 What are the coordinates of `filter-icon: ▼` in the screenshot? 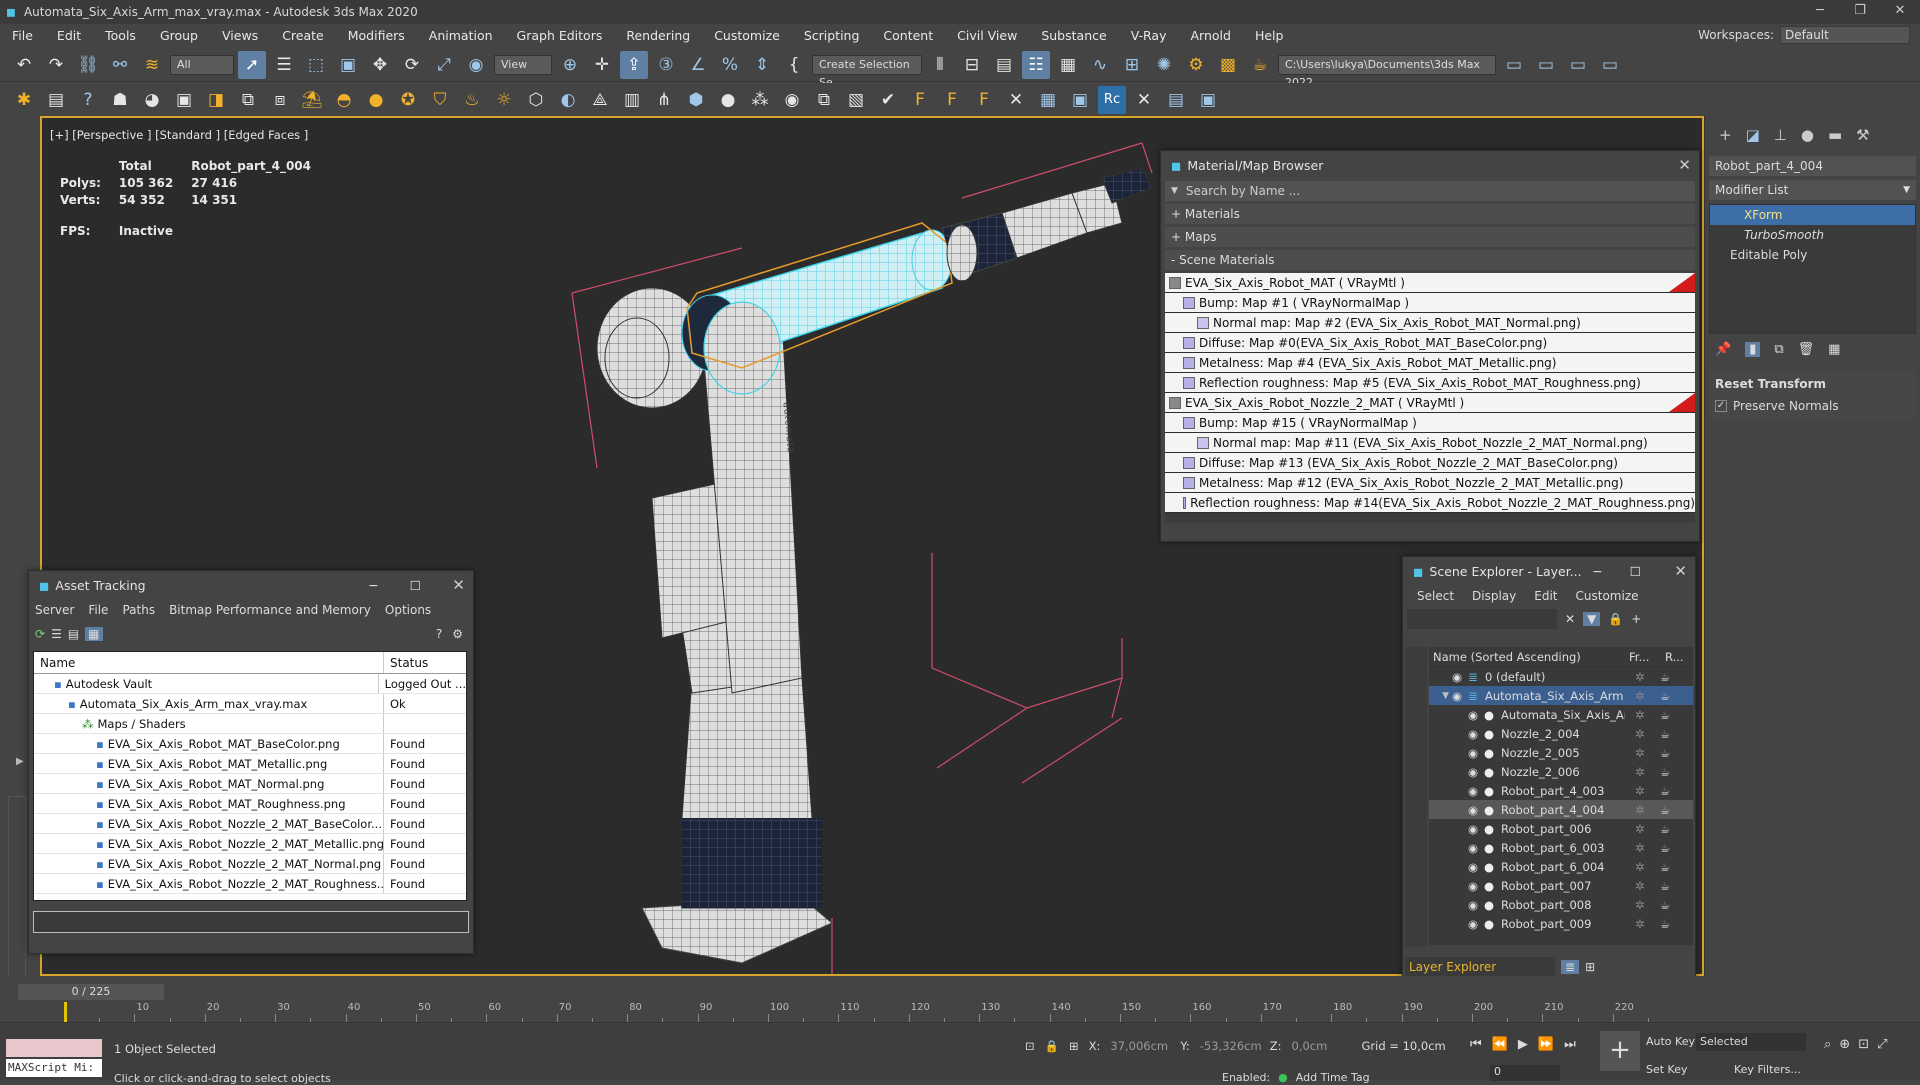 It's located at (1592, 619).